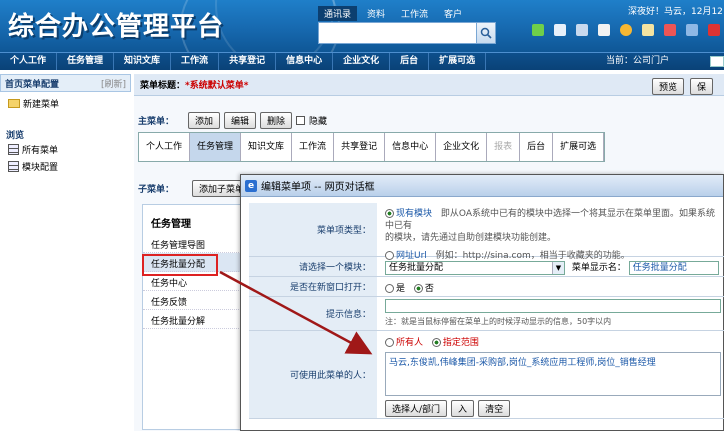 The width and height of the screenshot is (724, 431). Describe the element at coordinates (717, 61) in the screenshot. I see `portal-selector` at that location.